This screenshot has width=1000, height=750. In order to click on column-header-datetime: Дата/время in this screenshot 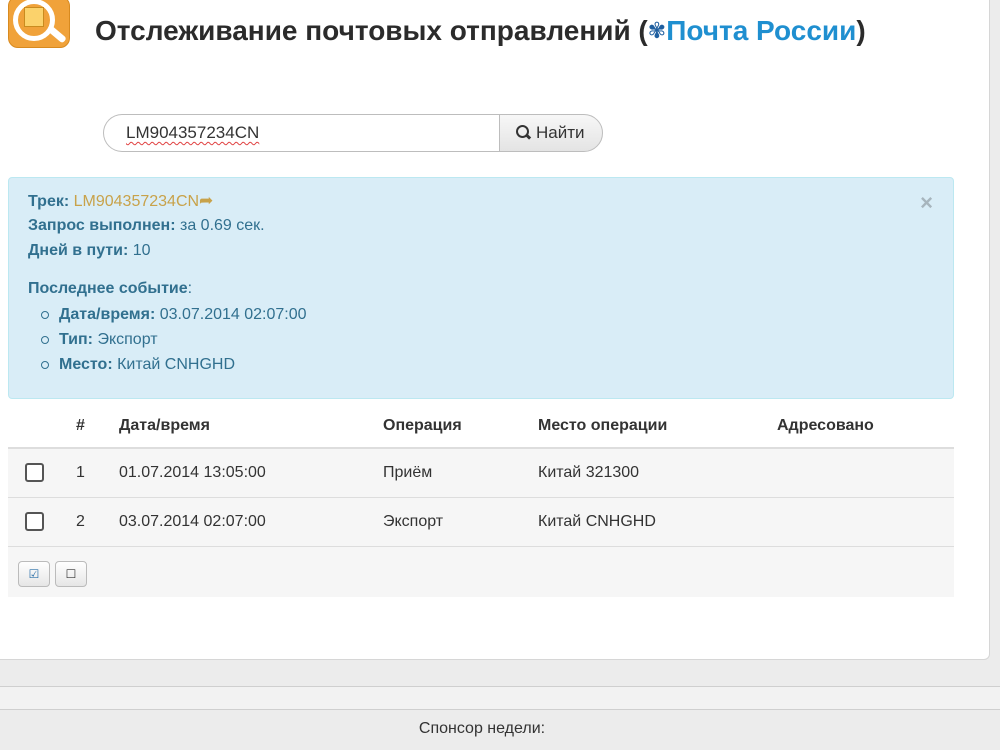, I will do `click(164, 425)`.